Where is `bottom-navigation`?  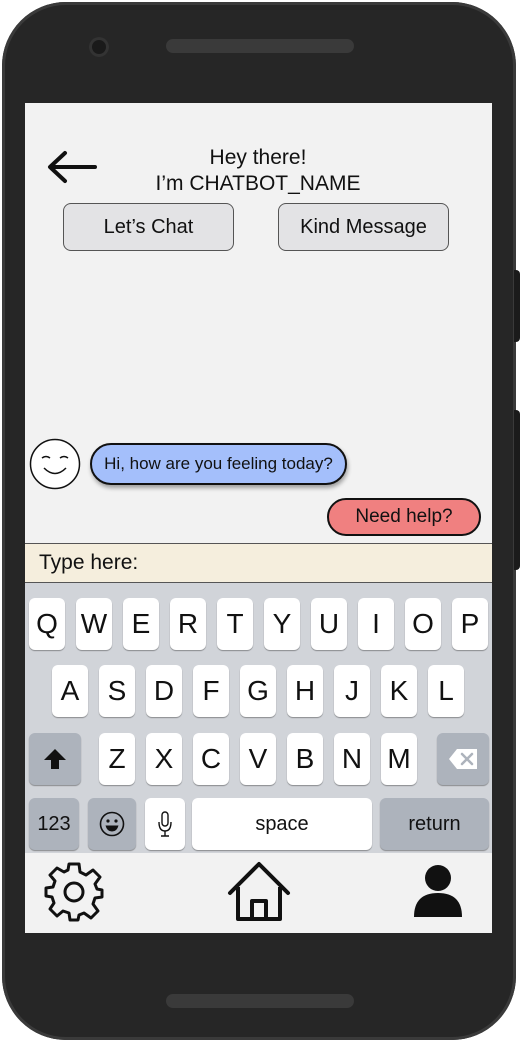
bottom-navigation is located at coordinates (258, 893).